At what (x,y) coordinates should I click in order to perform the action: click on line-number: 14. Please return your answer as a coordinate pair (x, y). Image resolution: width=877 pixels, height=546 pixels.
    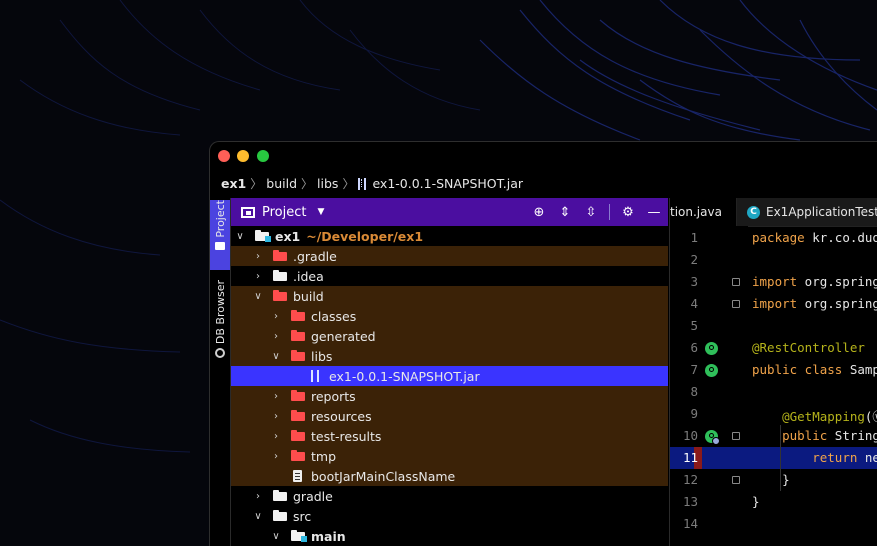
    Looking at the image, I should click on (690, 523).